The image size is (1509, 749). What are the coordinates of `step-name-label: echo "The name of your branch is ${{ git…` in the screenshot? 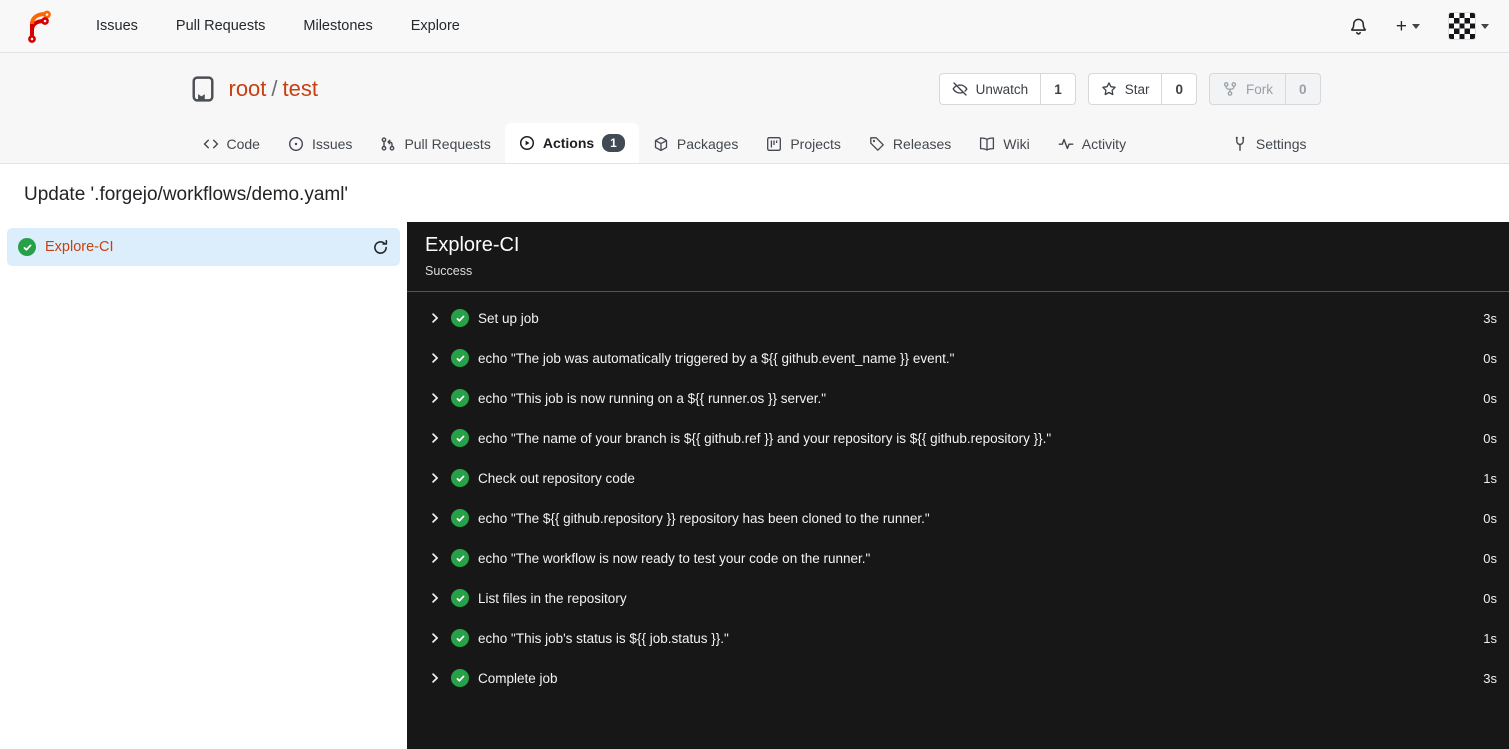 It's located at (765, 438).